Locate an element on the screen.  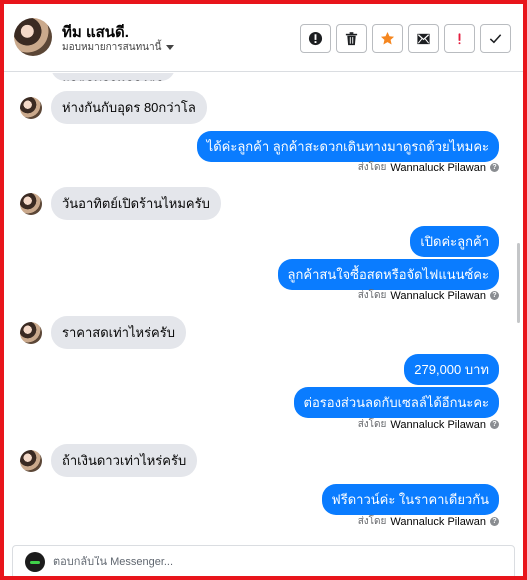
star-button is located at coordinates (387, 38).